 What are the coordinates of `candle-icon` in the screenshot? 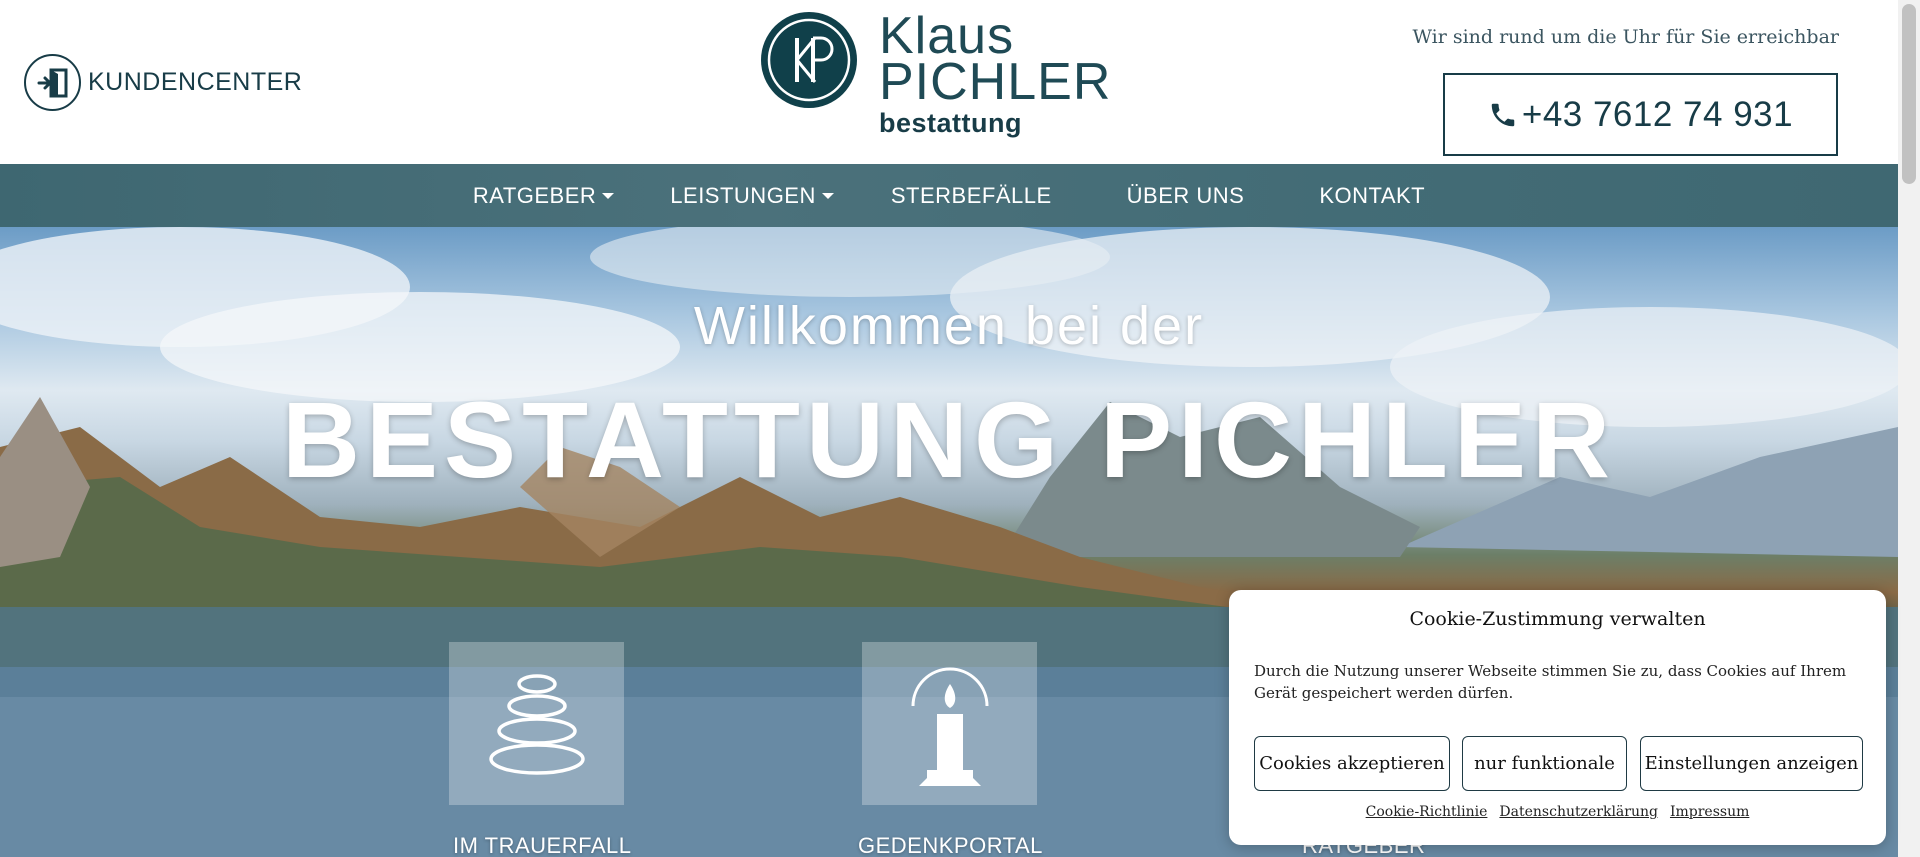 It's located at (949, 726).